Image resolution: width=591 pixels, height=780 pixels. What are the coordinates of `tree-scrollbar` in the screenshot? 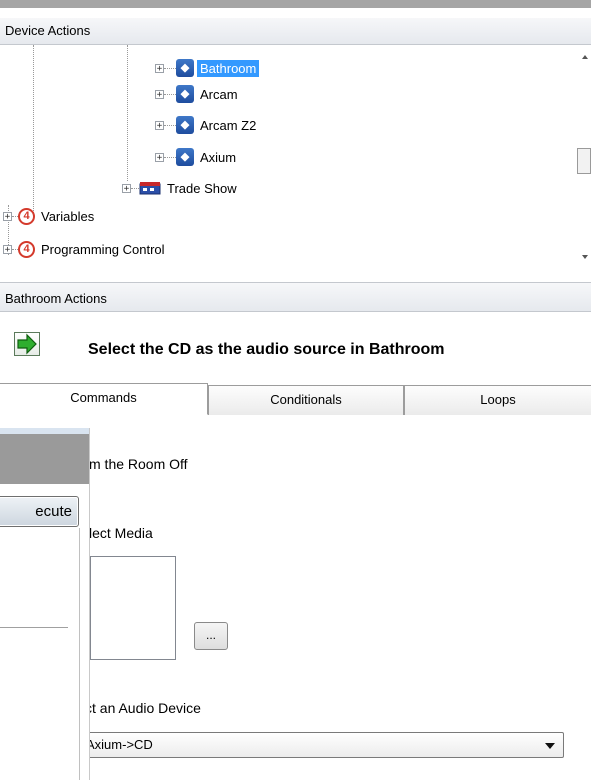 It's located at (583, 157).